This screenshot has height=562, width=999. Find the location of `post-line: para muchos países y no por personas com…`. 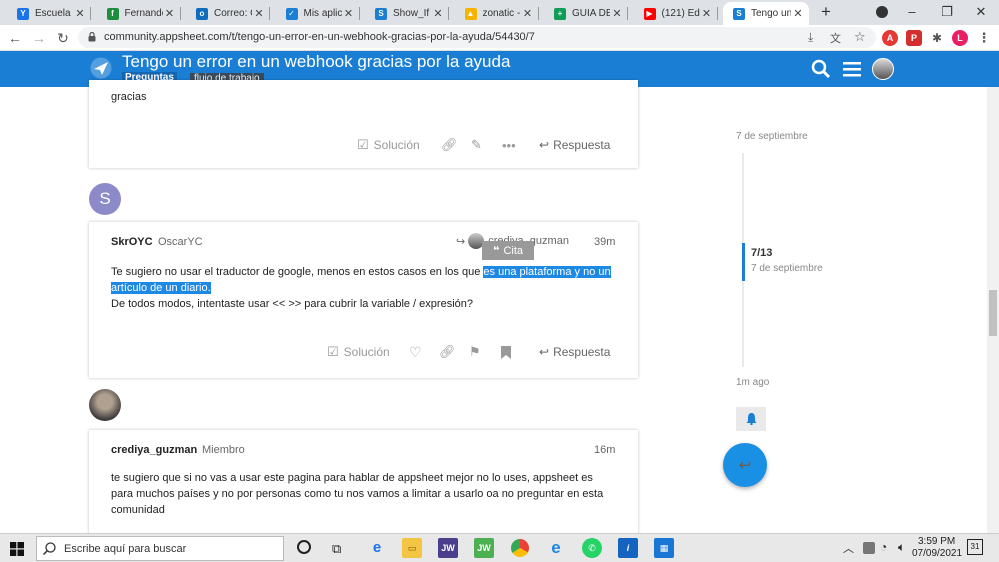

post-line: para muchos países y no por personas com… is located at coordinates (357, 494).